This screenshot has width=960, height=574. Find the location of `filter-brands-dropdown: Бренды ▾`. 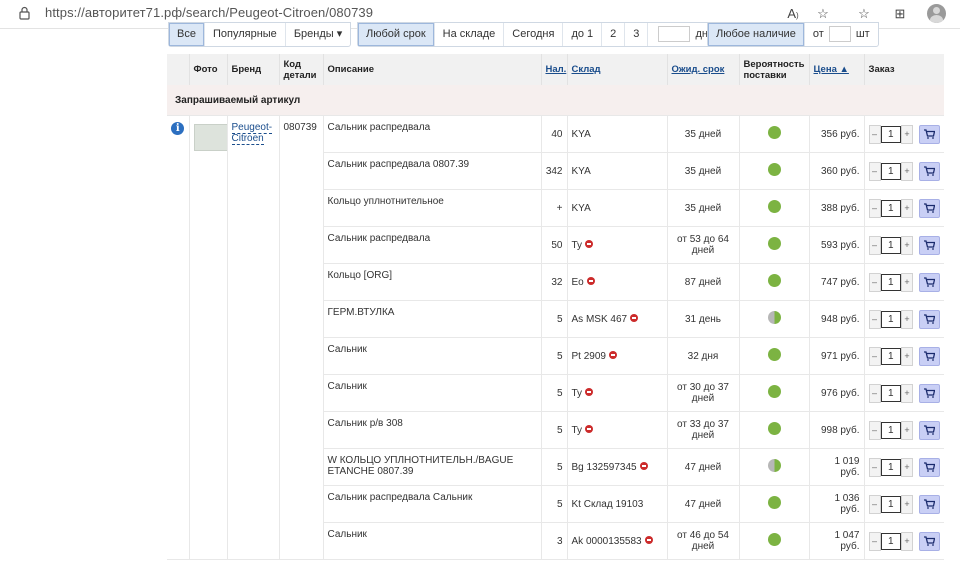

filter-brands-dropdown: Бренды ▾ is located at coordinates (318, 34).